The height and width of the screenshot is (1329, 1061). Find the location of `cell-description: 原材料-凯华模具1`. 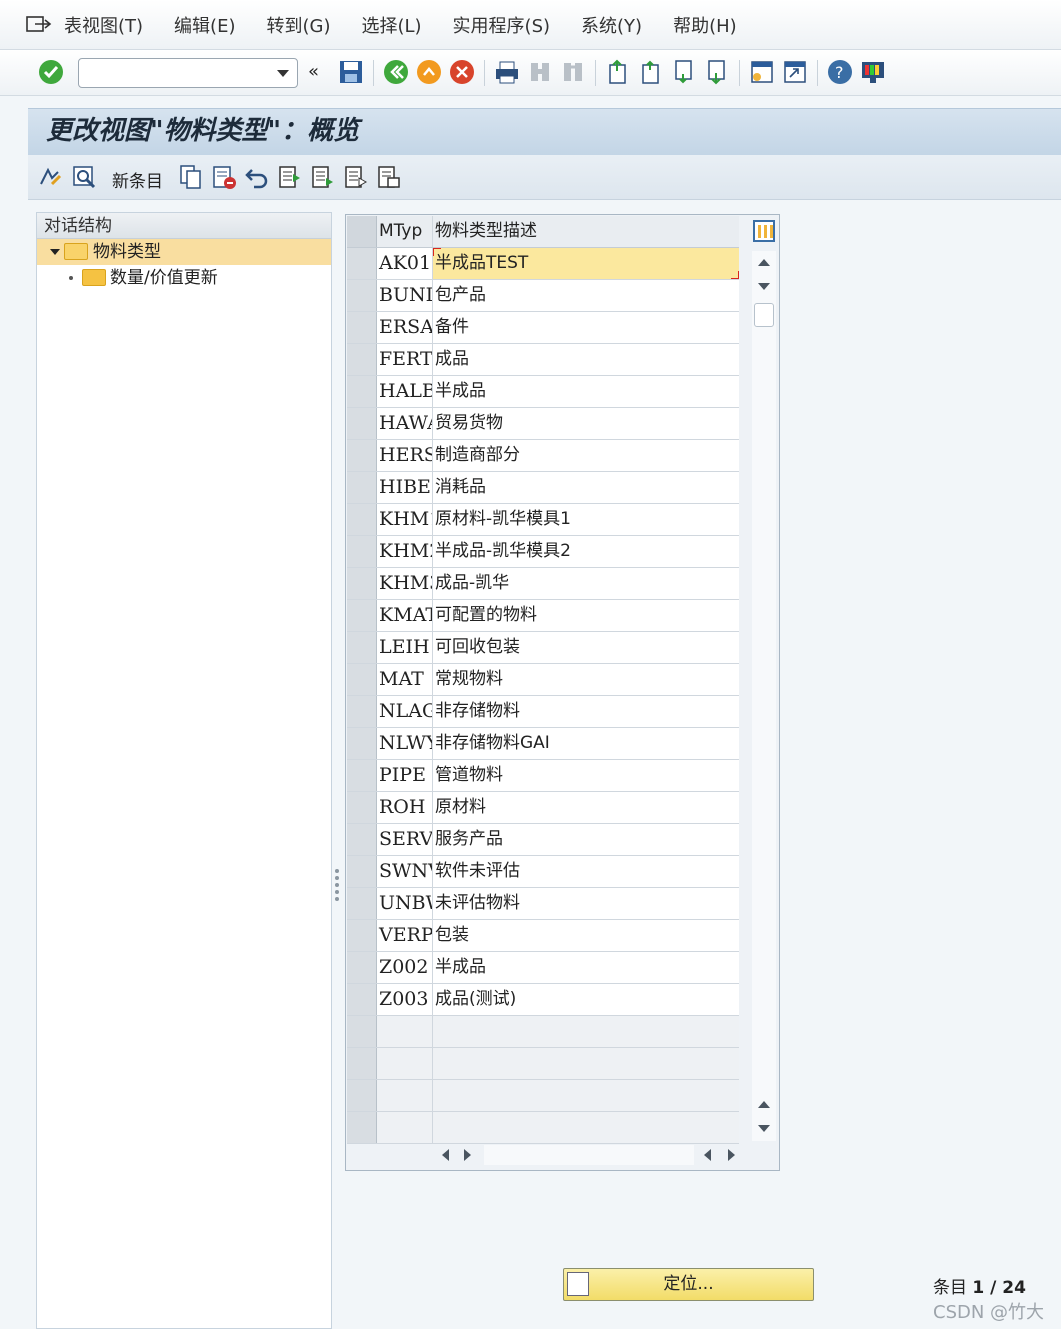

cell-description: 原材料-凯华模具1 is located at coordinates (586, 519).